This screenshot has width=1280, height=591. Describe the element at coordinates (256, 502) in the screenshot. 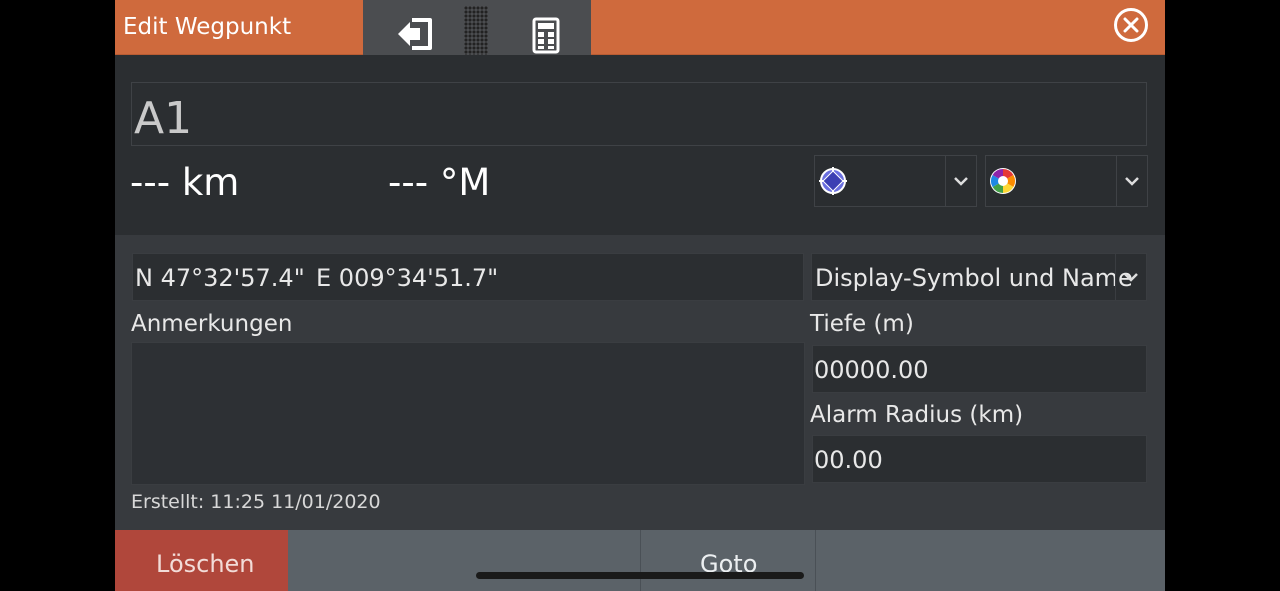

I see `created-timestamp: Erstellt: 11:25 11/01/2020` at that location.